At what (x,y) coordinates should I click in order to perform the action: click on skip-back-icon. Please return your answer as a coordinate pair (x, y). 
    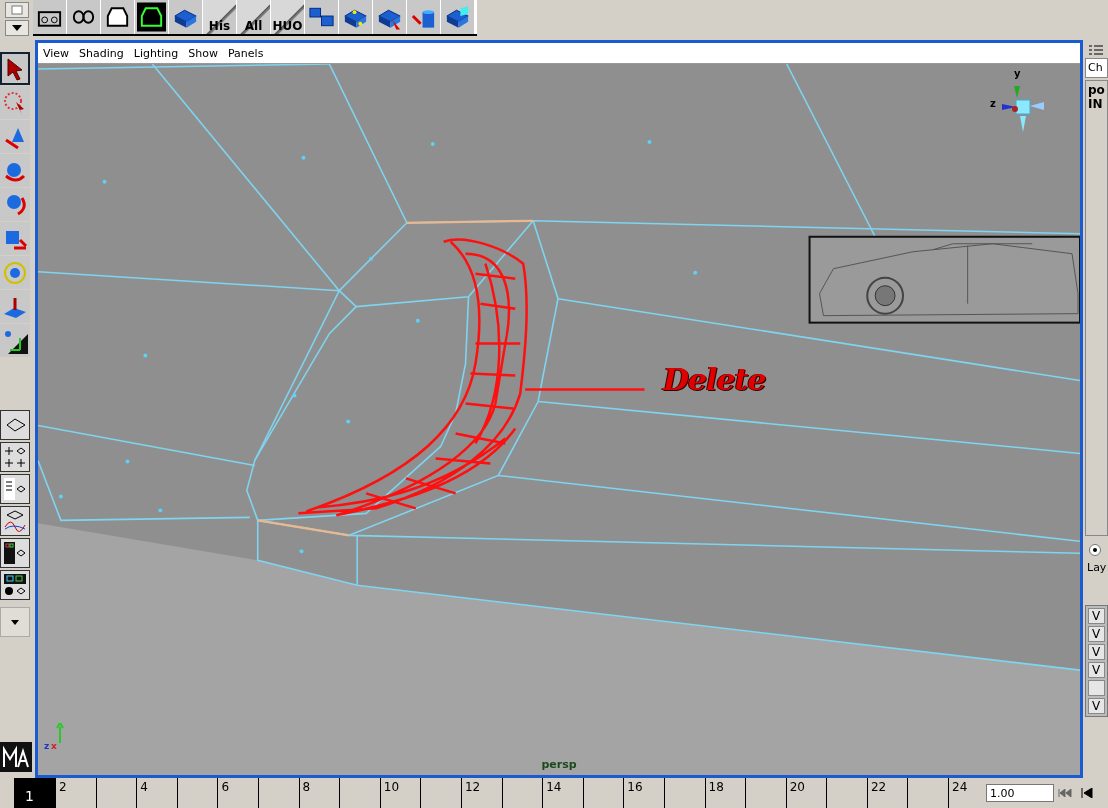
    Looking at the image, I should click on (1065, 793).